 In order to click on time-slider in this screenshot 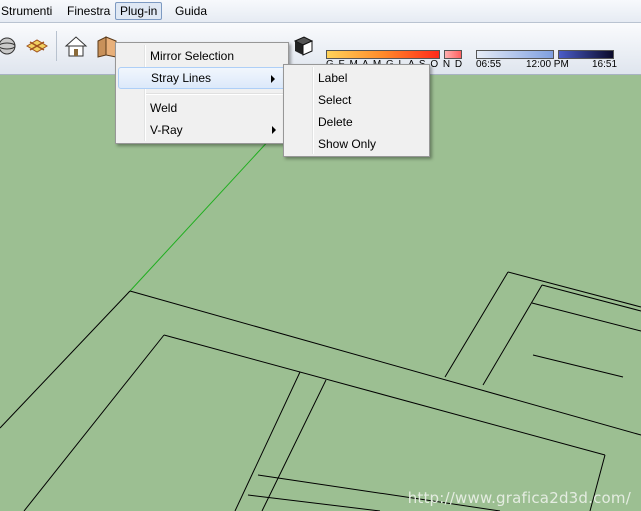, I will do `click(515, 54)`.